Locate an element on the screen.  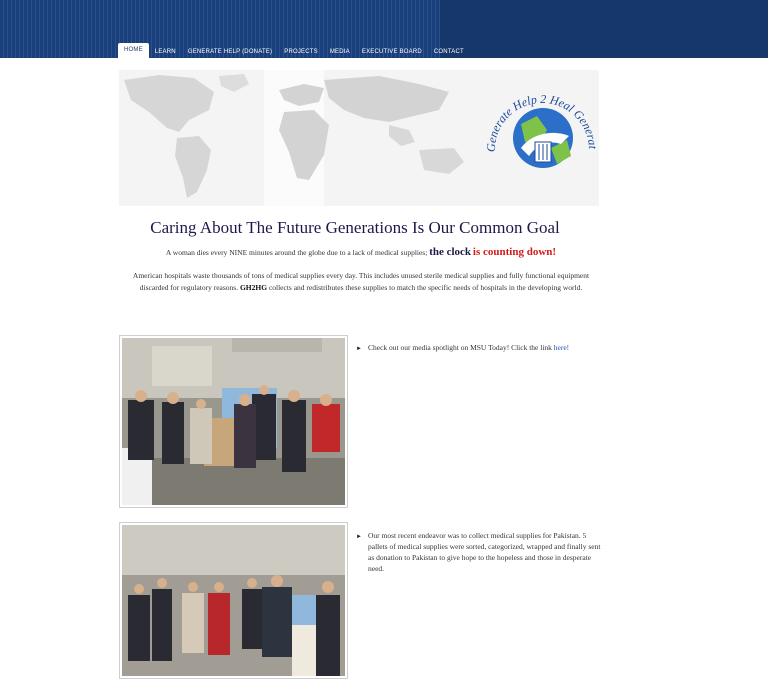
group-photo-2-image is located at coordinates (233, 600).